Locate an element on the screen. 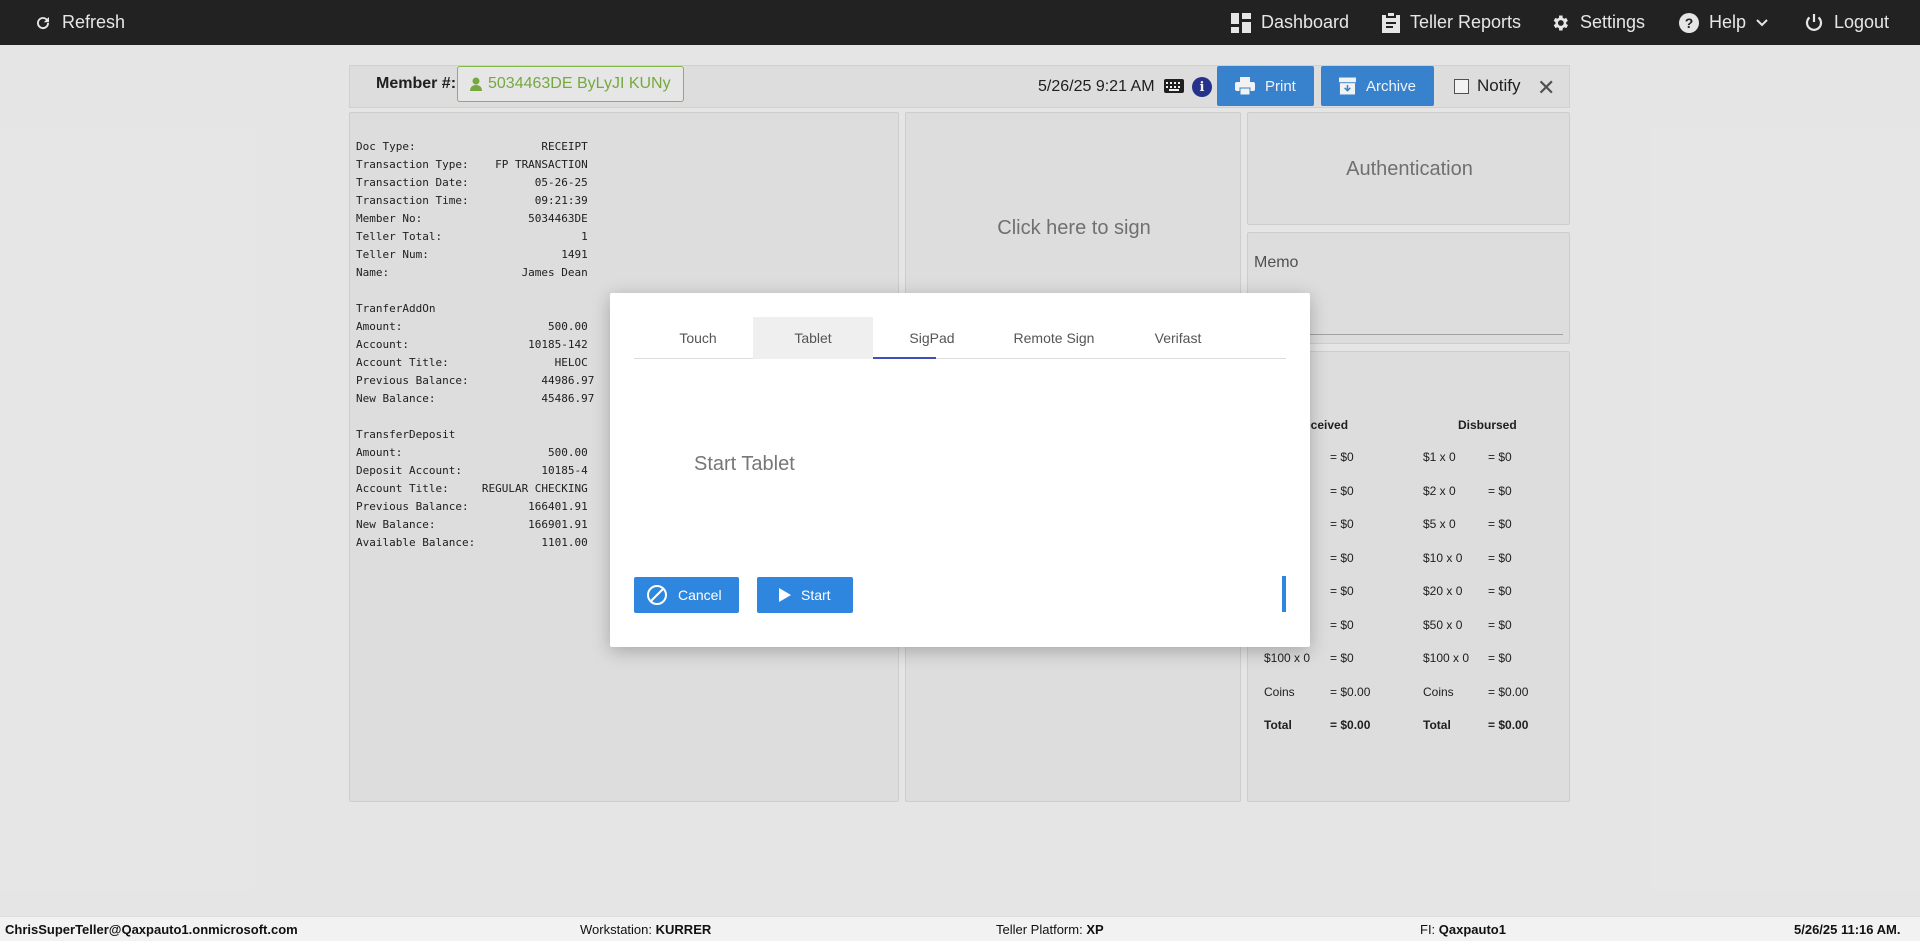 This screenshot has height=941, width=1920. logout-button: Logout is located at coordinates (1846, 22).